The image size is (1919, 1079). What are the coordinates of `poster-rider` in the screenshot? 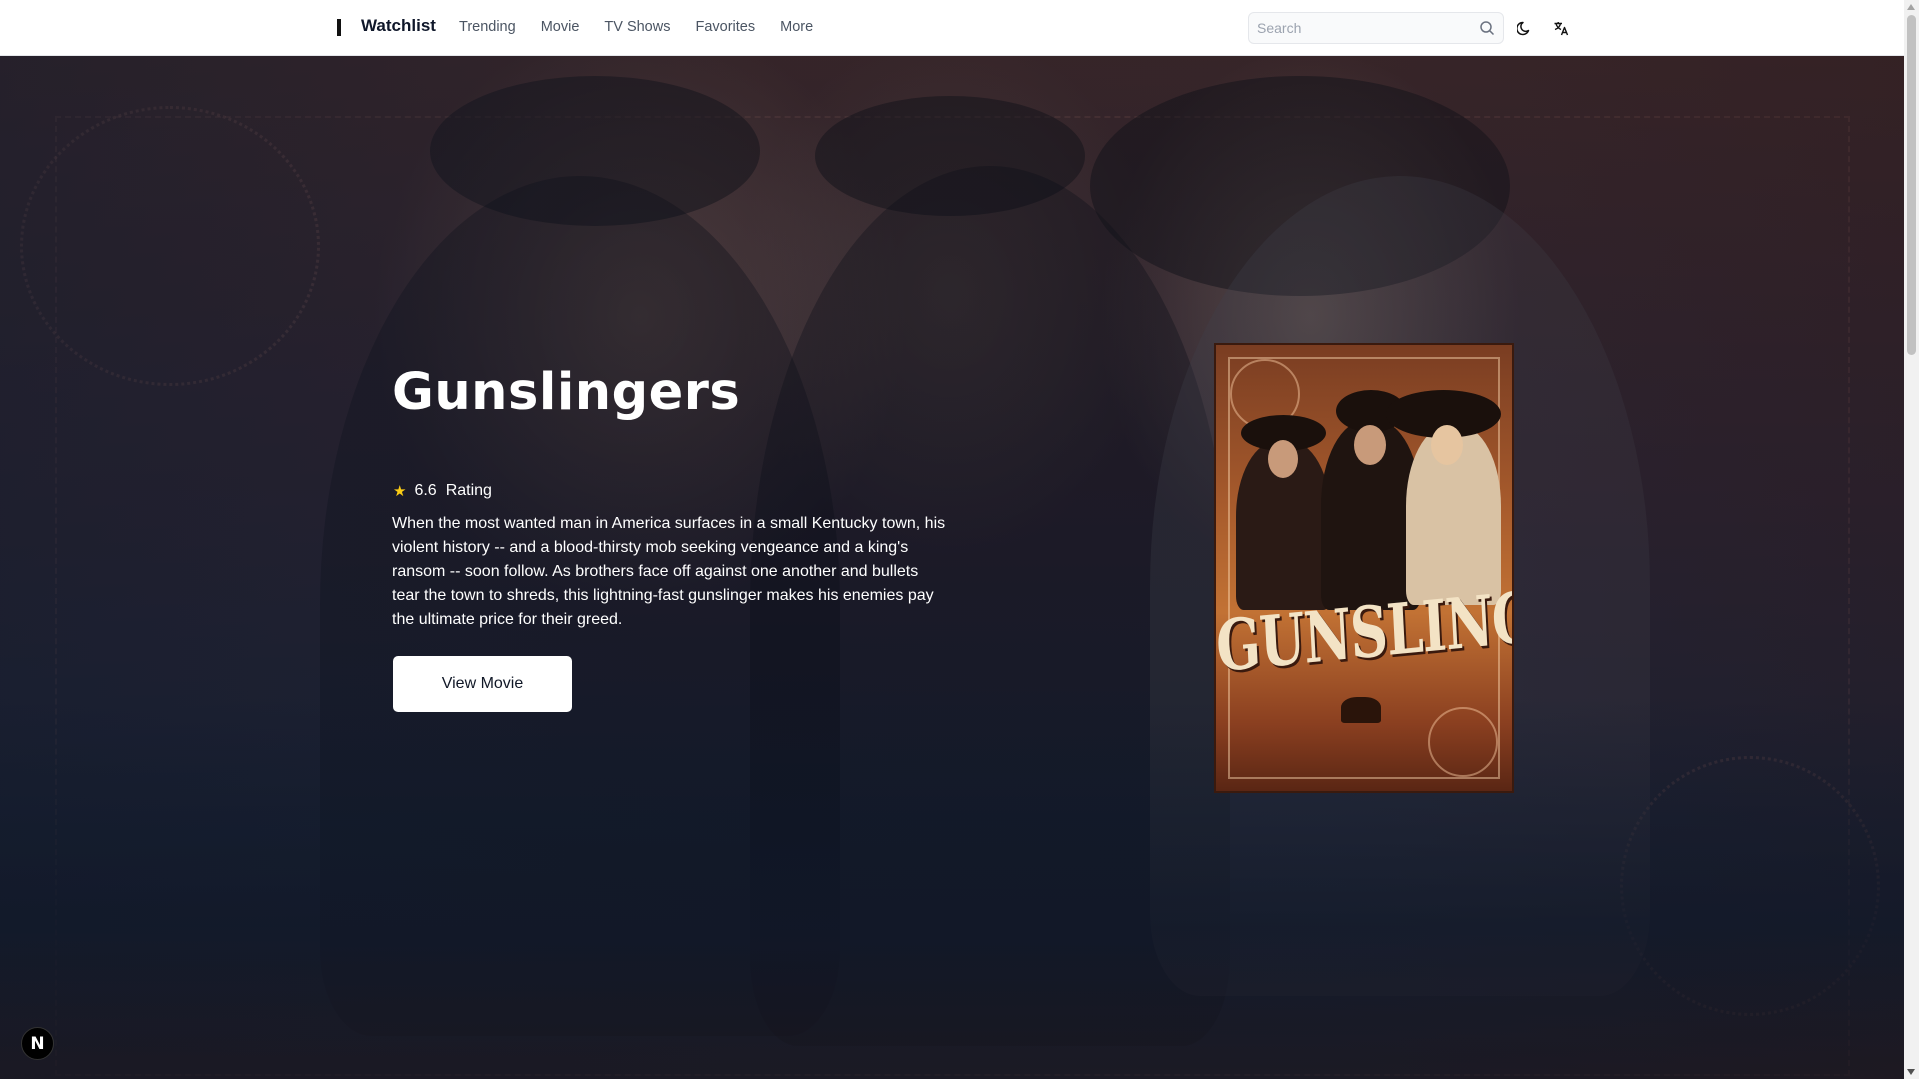 It's located at (1361, 710).